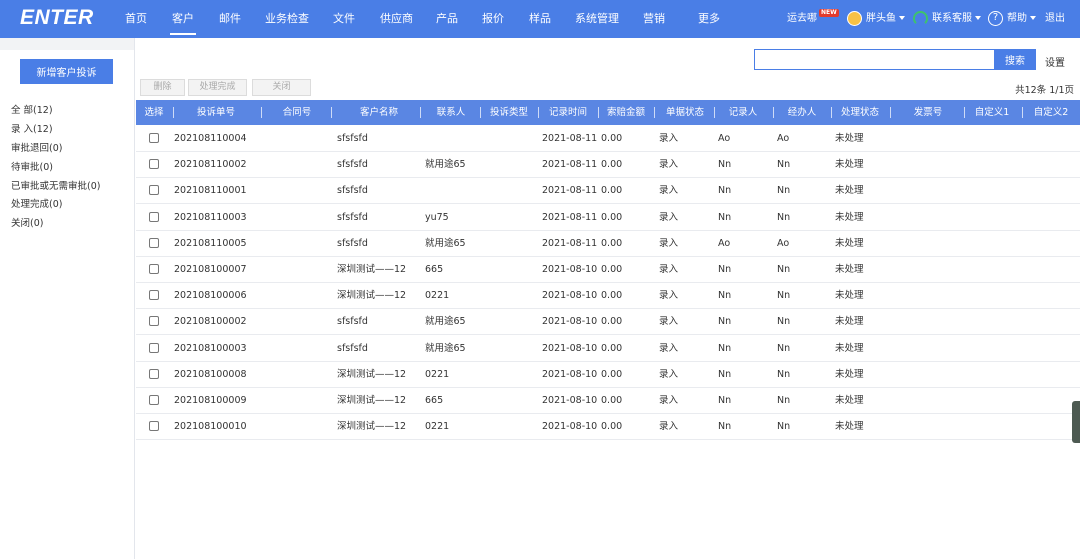 This screenshot has height=559, width=1080. I want to click on nav-supplier: 供应商, so click(396, 19).